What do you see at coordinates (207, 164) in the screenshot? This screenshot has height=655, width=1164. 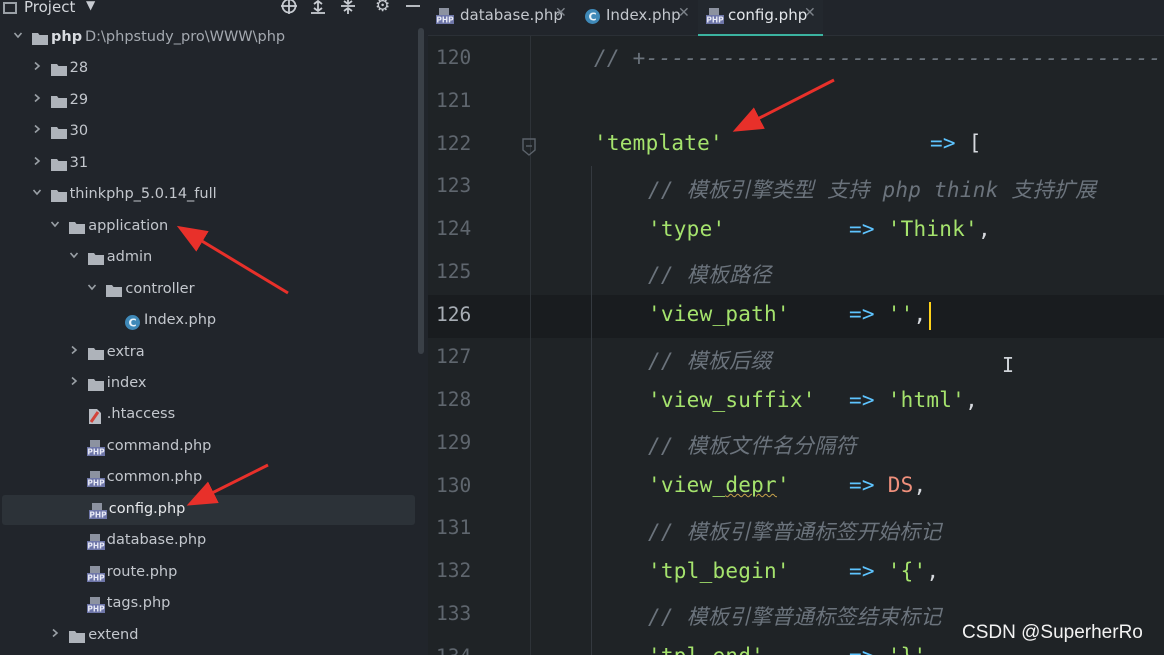 I see `tree-item-31: 31` at bounding box center [207, 164].